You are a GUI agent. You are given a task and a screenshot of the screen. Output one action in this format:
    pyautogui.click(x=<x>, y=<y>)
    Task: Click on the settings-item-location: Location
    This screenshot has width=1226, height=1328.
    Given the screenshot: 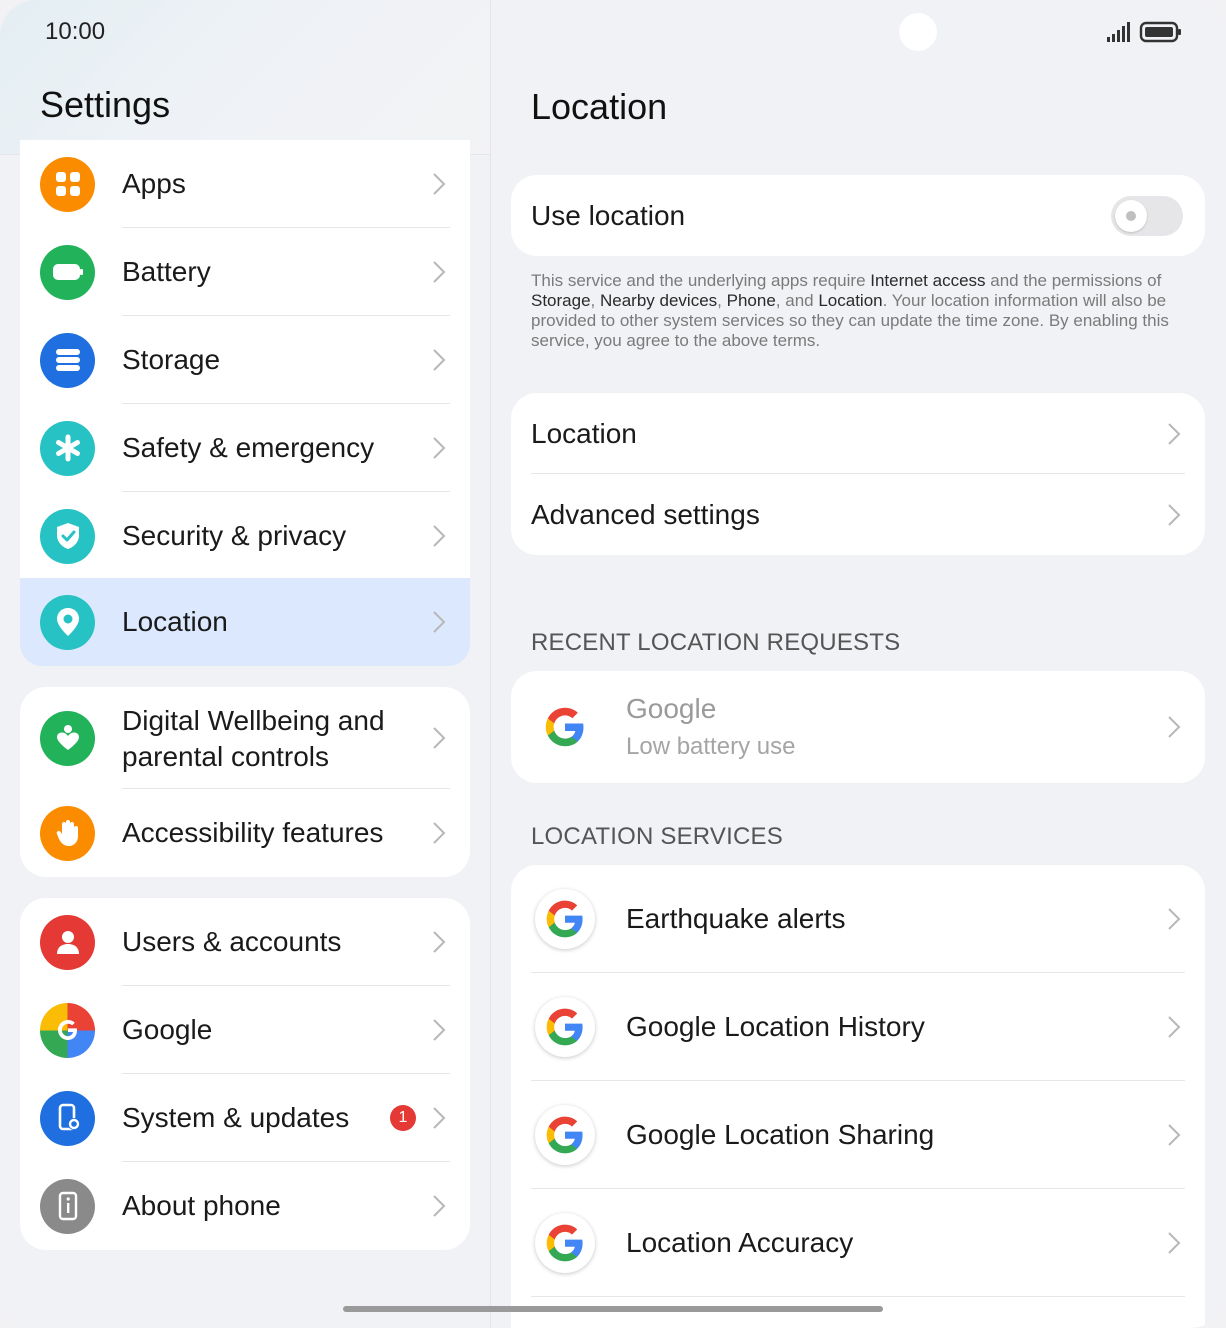 What is the action you would take?
    pyautogui.click(x=245, y=622)
    